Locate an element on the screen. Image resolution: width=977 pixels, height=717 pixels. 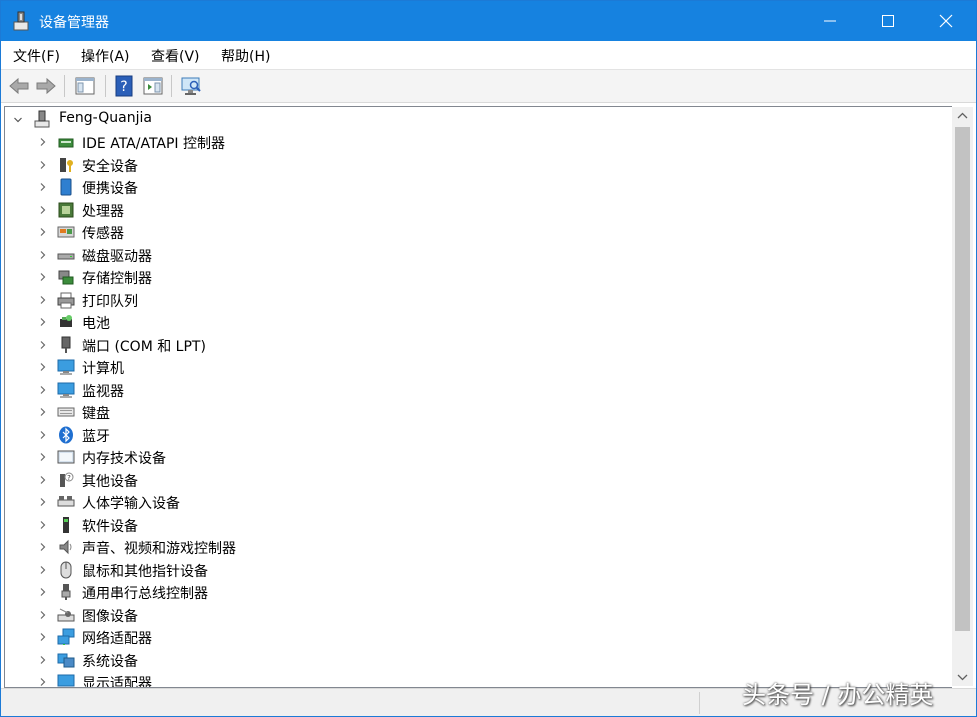
close-button is located at coordinates (946, 21).